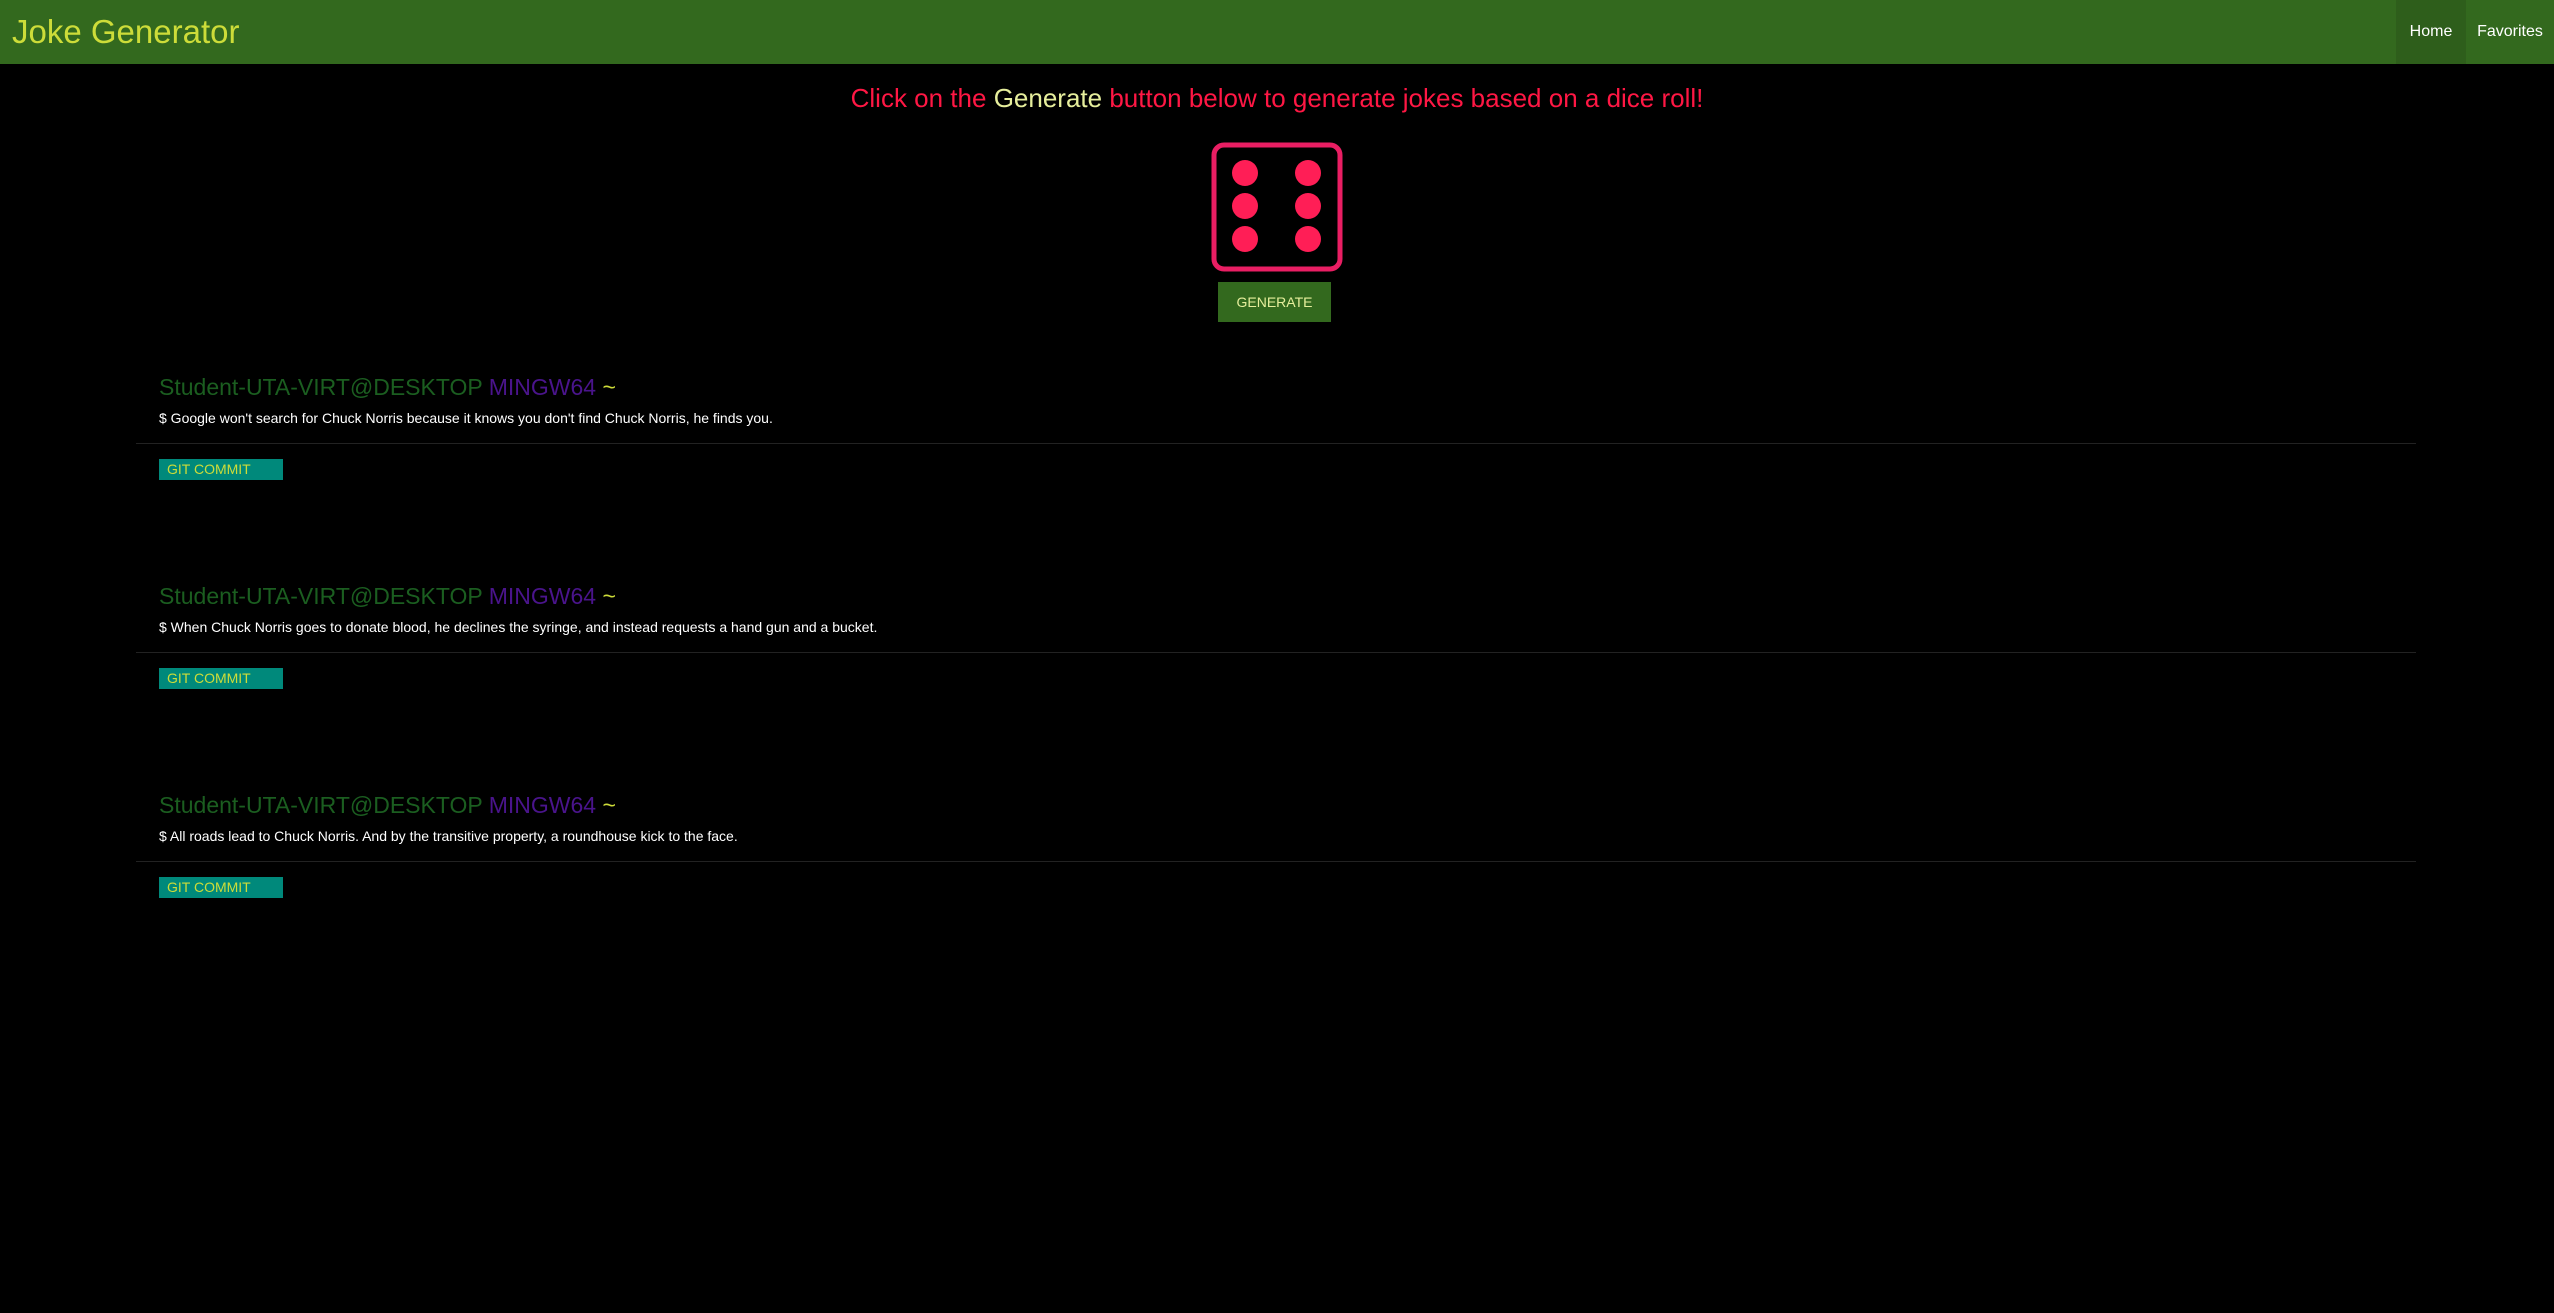 The width and height of the screenshot is (2554, 1313). What do you see at coordinates (2510, 32) in the screenshot?
I see `nav-link-favorites: Favorites` at bounding box center [2510, 32].